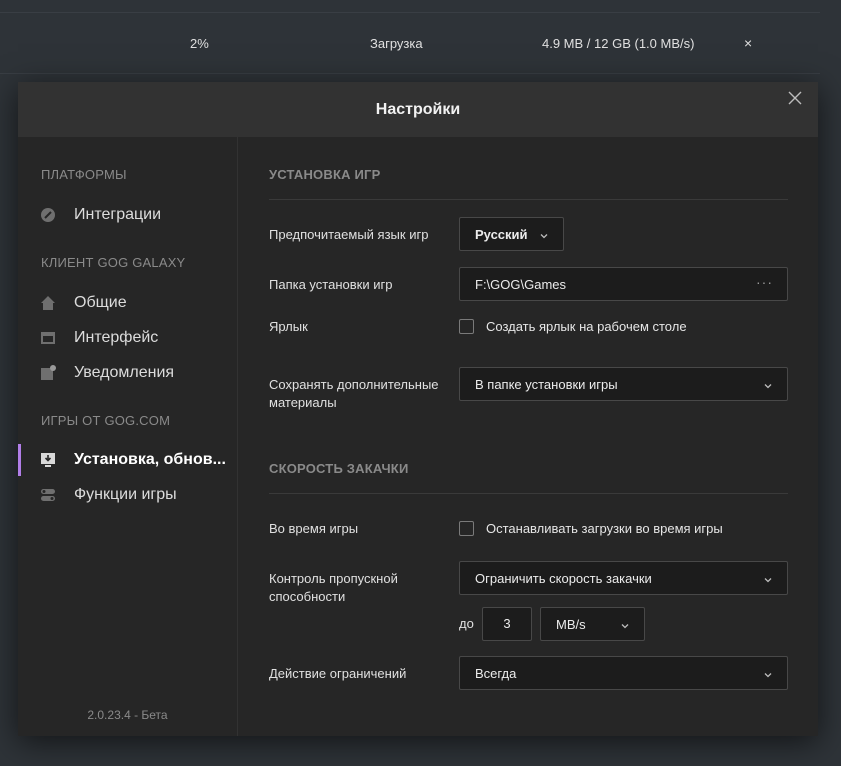 The height and width of the screenshot is (766, 841). I want to click on limit-action-dropdown: Всегда, so click(623, 673).